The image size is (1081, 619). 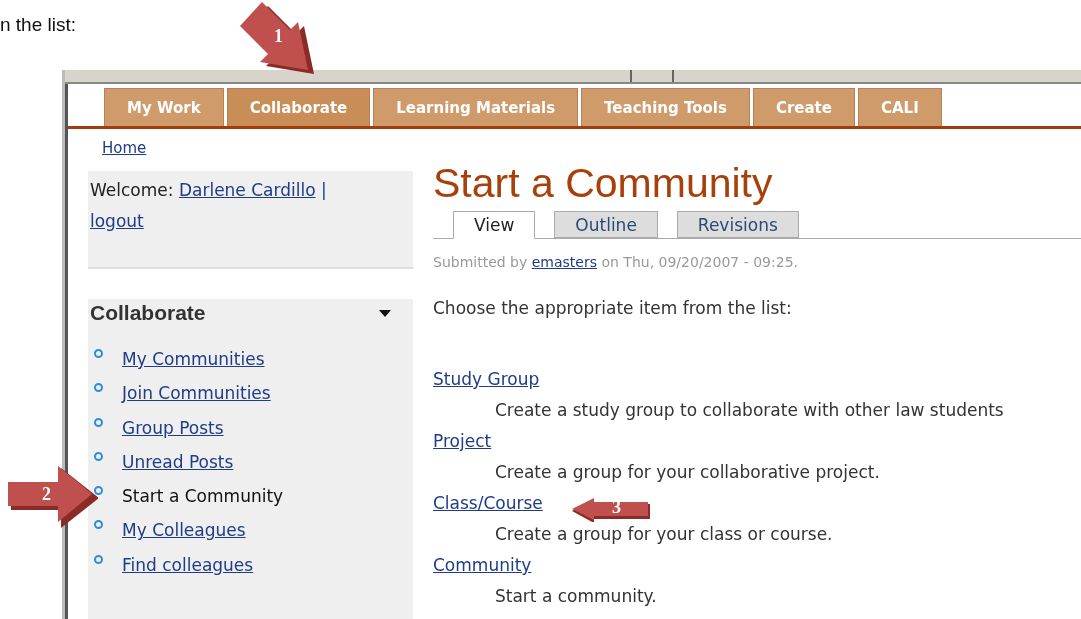 I want to click on sidebar-item: Find colleagues, so click(x=188, y=564).